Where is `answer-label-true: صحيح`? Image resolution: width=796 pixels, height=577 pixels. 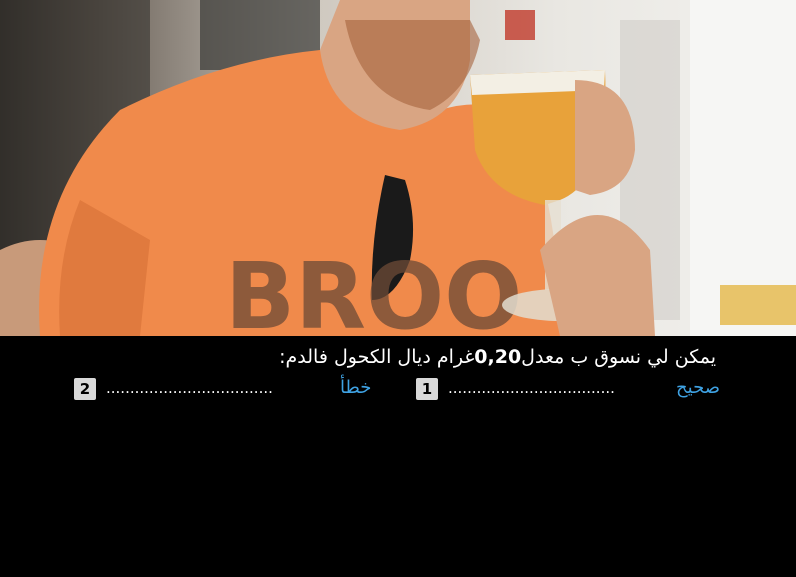 answer-label-true: صحيح is located at coordinates (698, 387).